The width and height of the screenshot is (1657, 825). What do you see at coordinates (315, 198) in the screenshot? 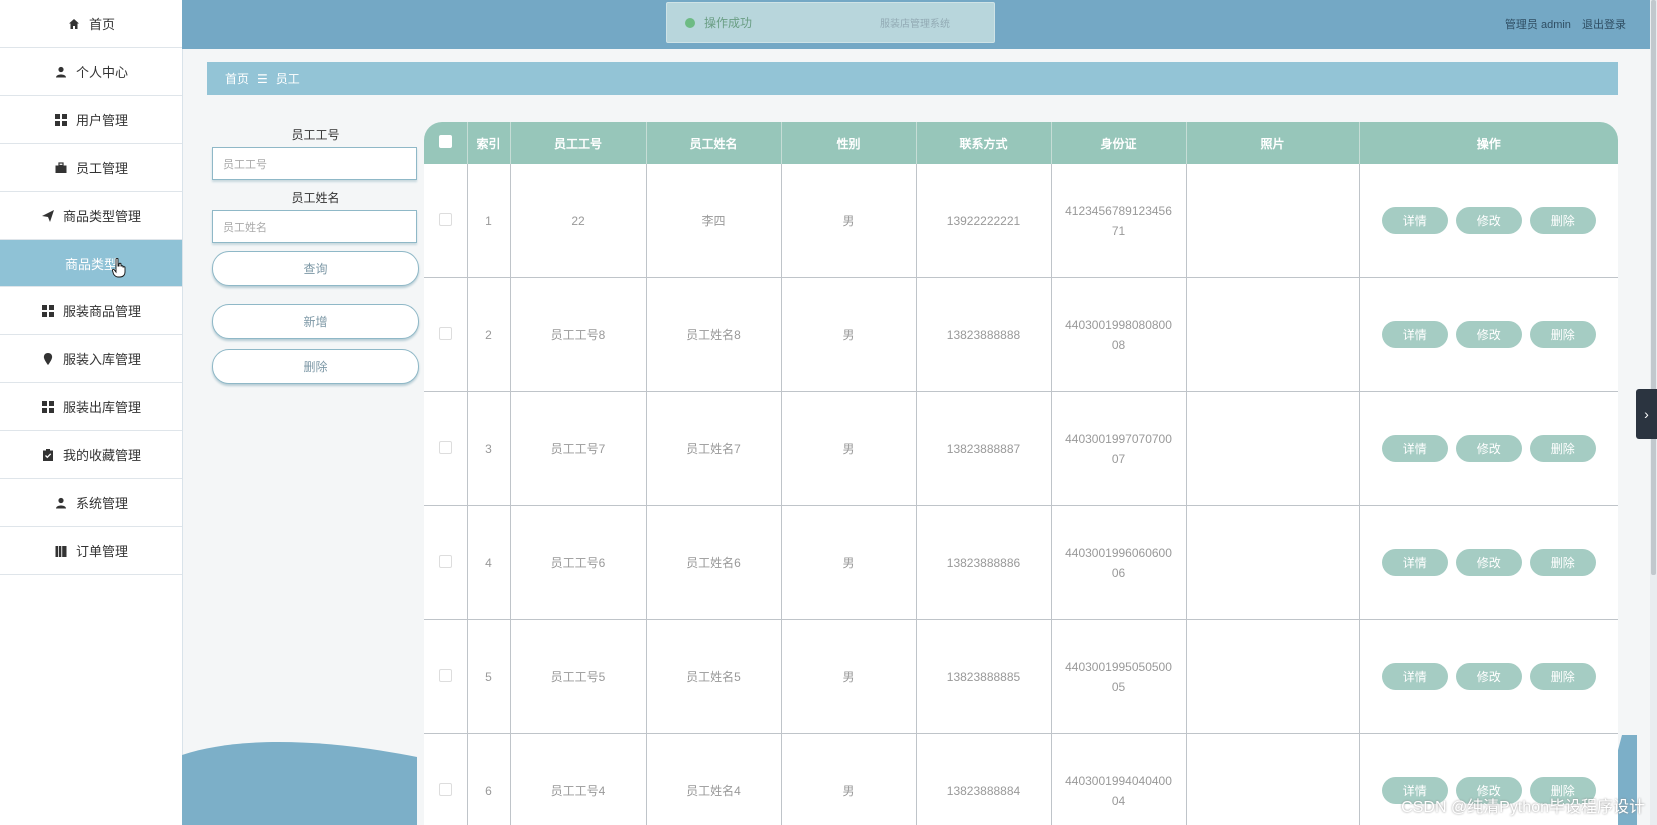
I see `emp-name-label: 员工姓名` at bounding box center [315, 198].